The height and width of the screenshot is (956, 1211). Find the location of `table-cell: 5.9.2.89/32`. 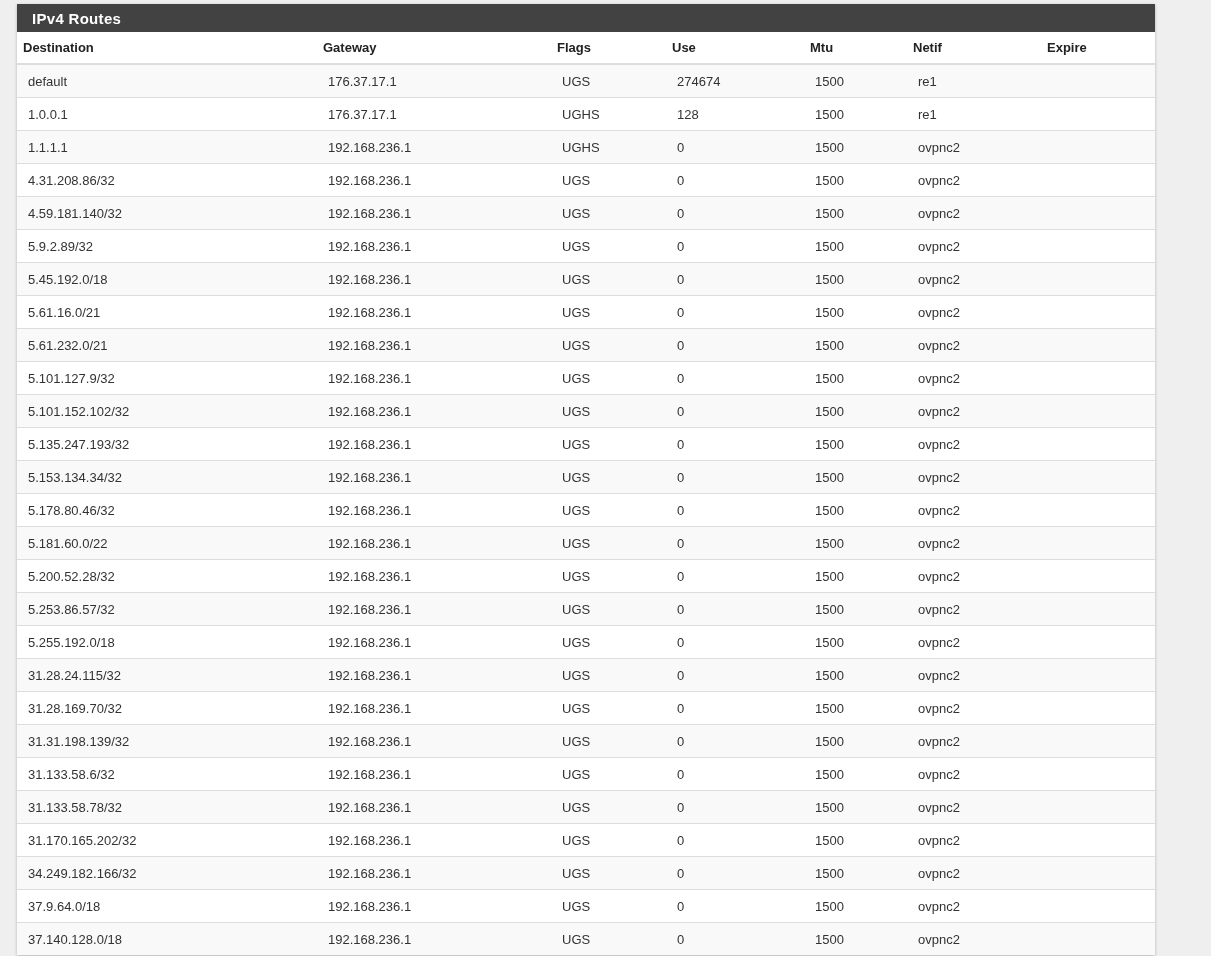

table-cell: 5.9.2.89/32 is located at coordinates (167, 246).